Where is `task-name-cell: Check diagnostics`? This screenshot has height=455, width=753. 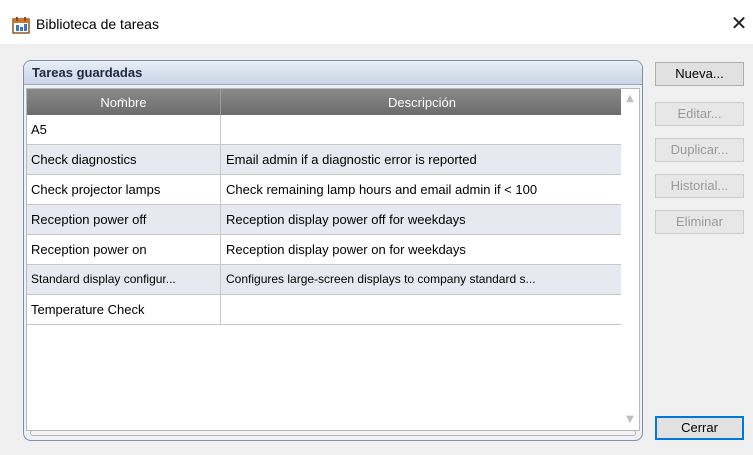
task-name-cell: Check diagnostics is located at coordinates (124, 159).